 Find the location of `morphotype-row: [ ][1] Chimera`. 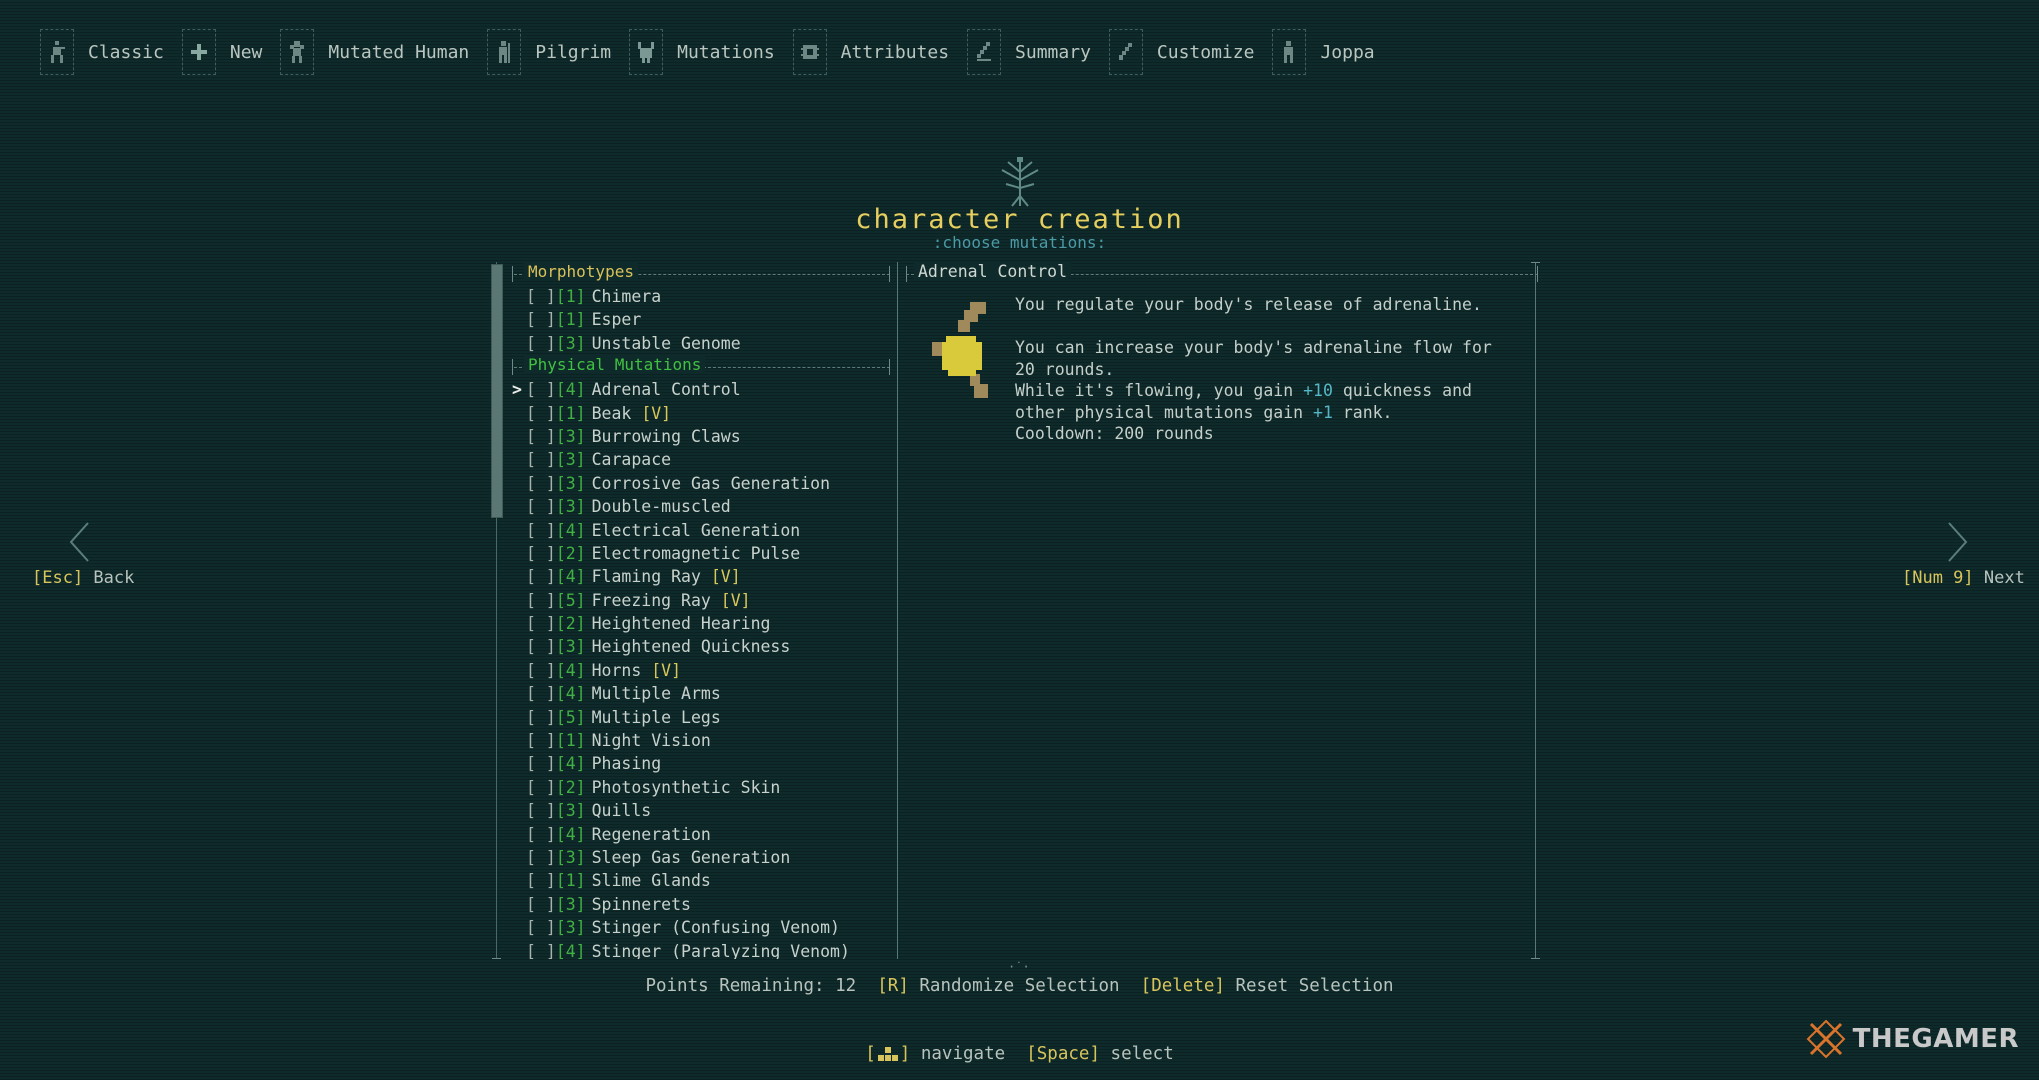

morphotype-row: [ ][1] Chimera is located at coordinates (701, 296).